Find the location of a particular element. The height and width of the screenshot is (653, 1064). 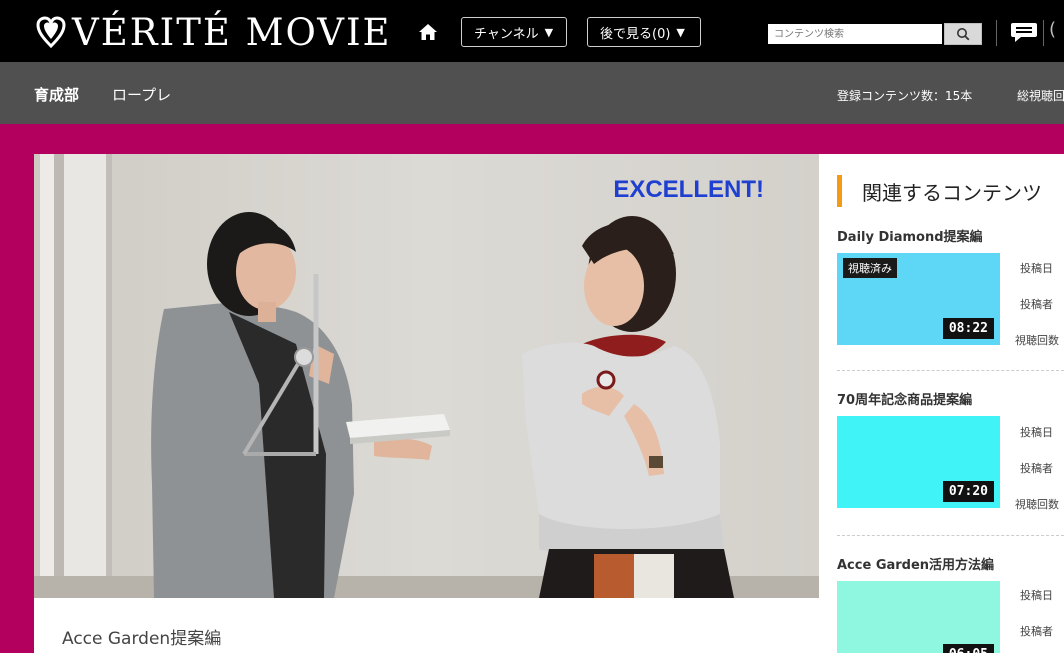

user-menu-partial: ( is located at coordinates (1052, 29).